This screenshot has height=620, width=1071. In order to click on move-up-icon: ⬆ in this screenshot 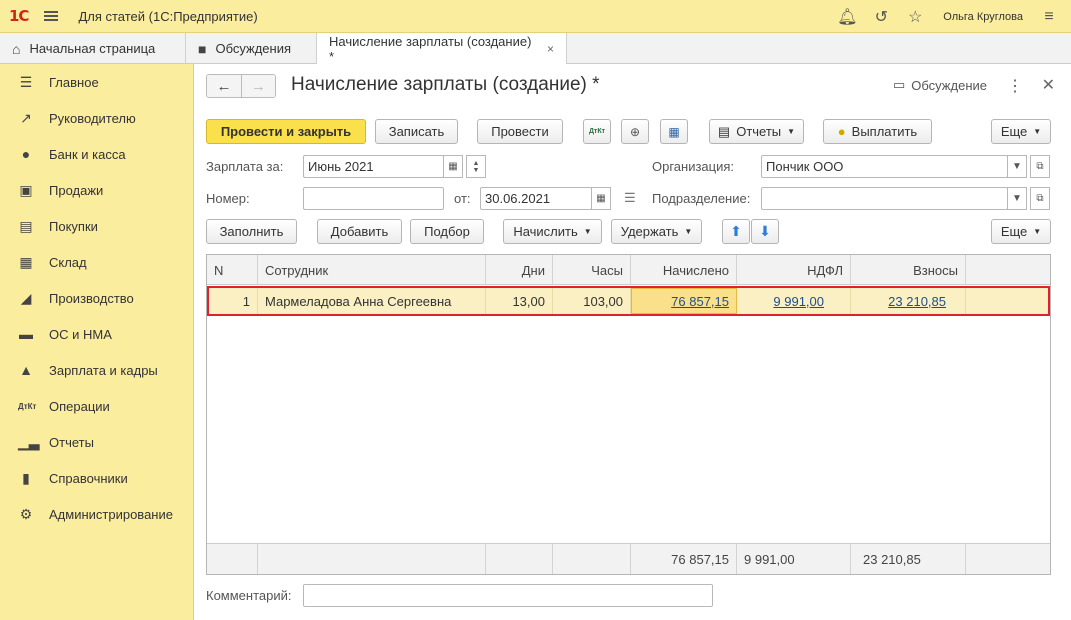, I will do `click(736, 231)`.